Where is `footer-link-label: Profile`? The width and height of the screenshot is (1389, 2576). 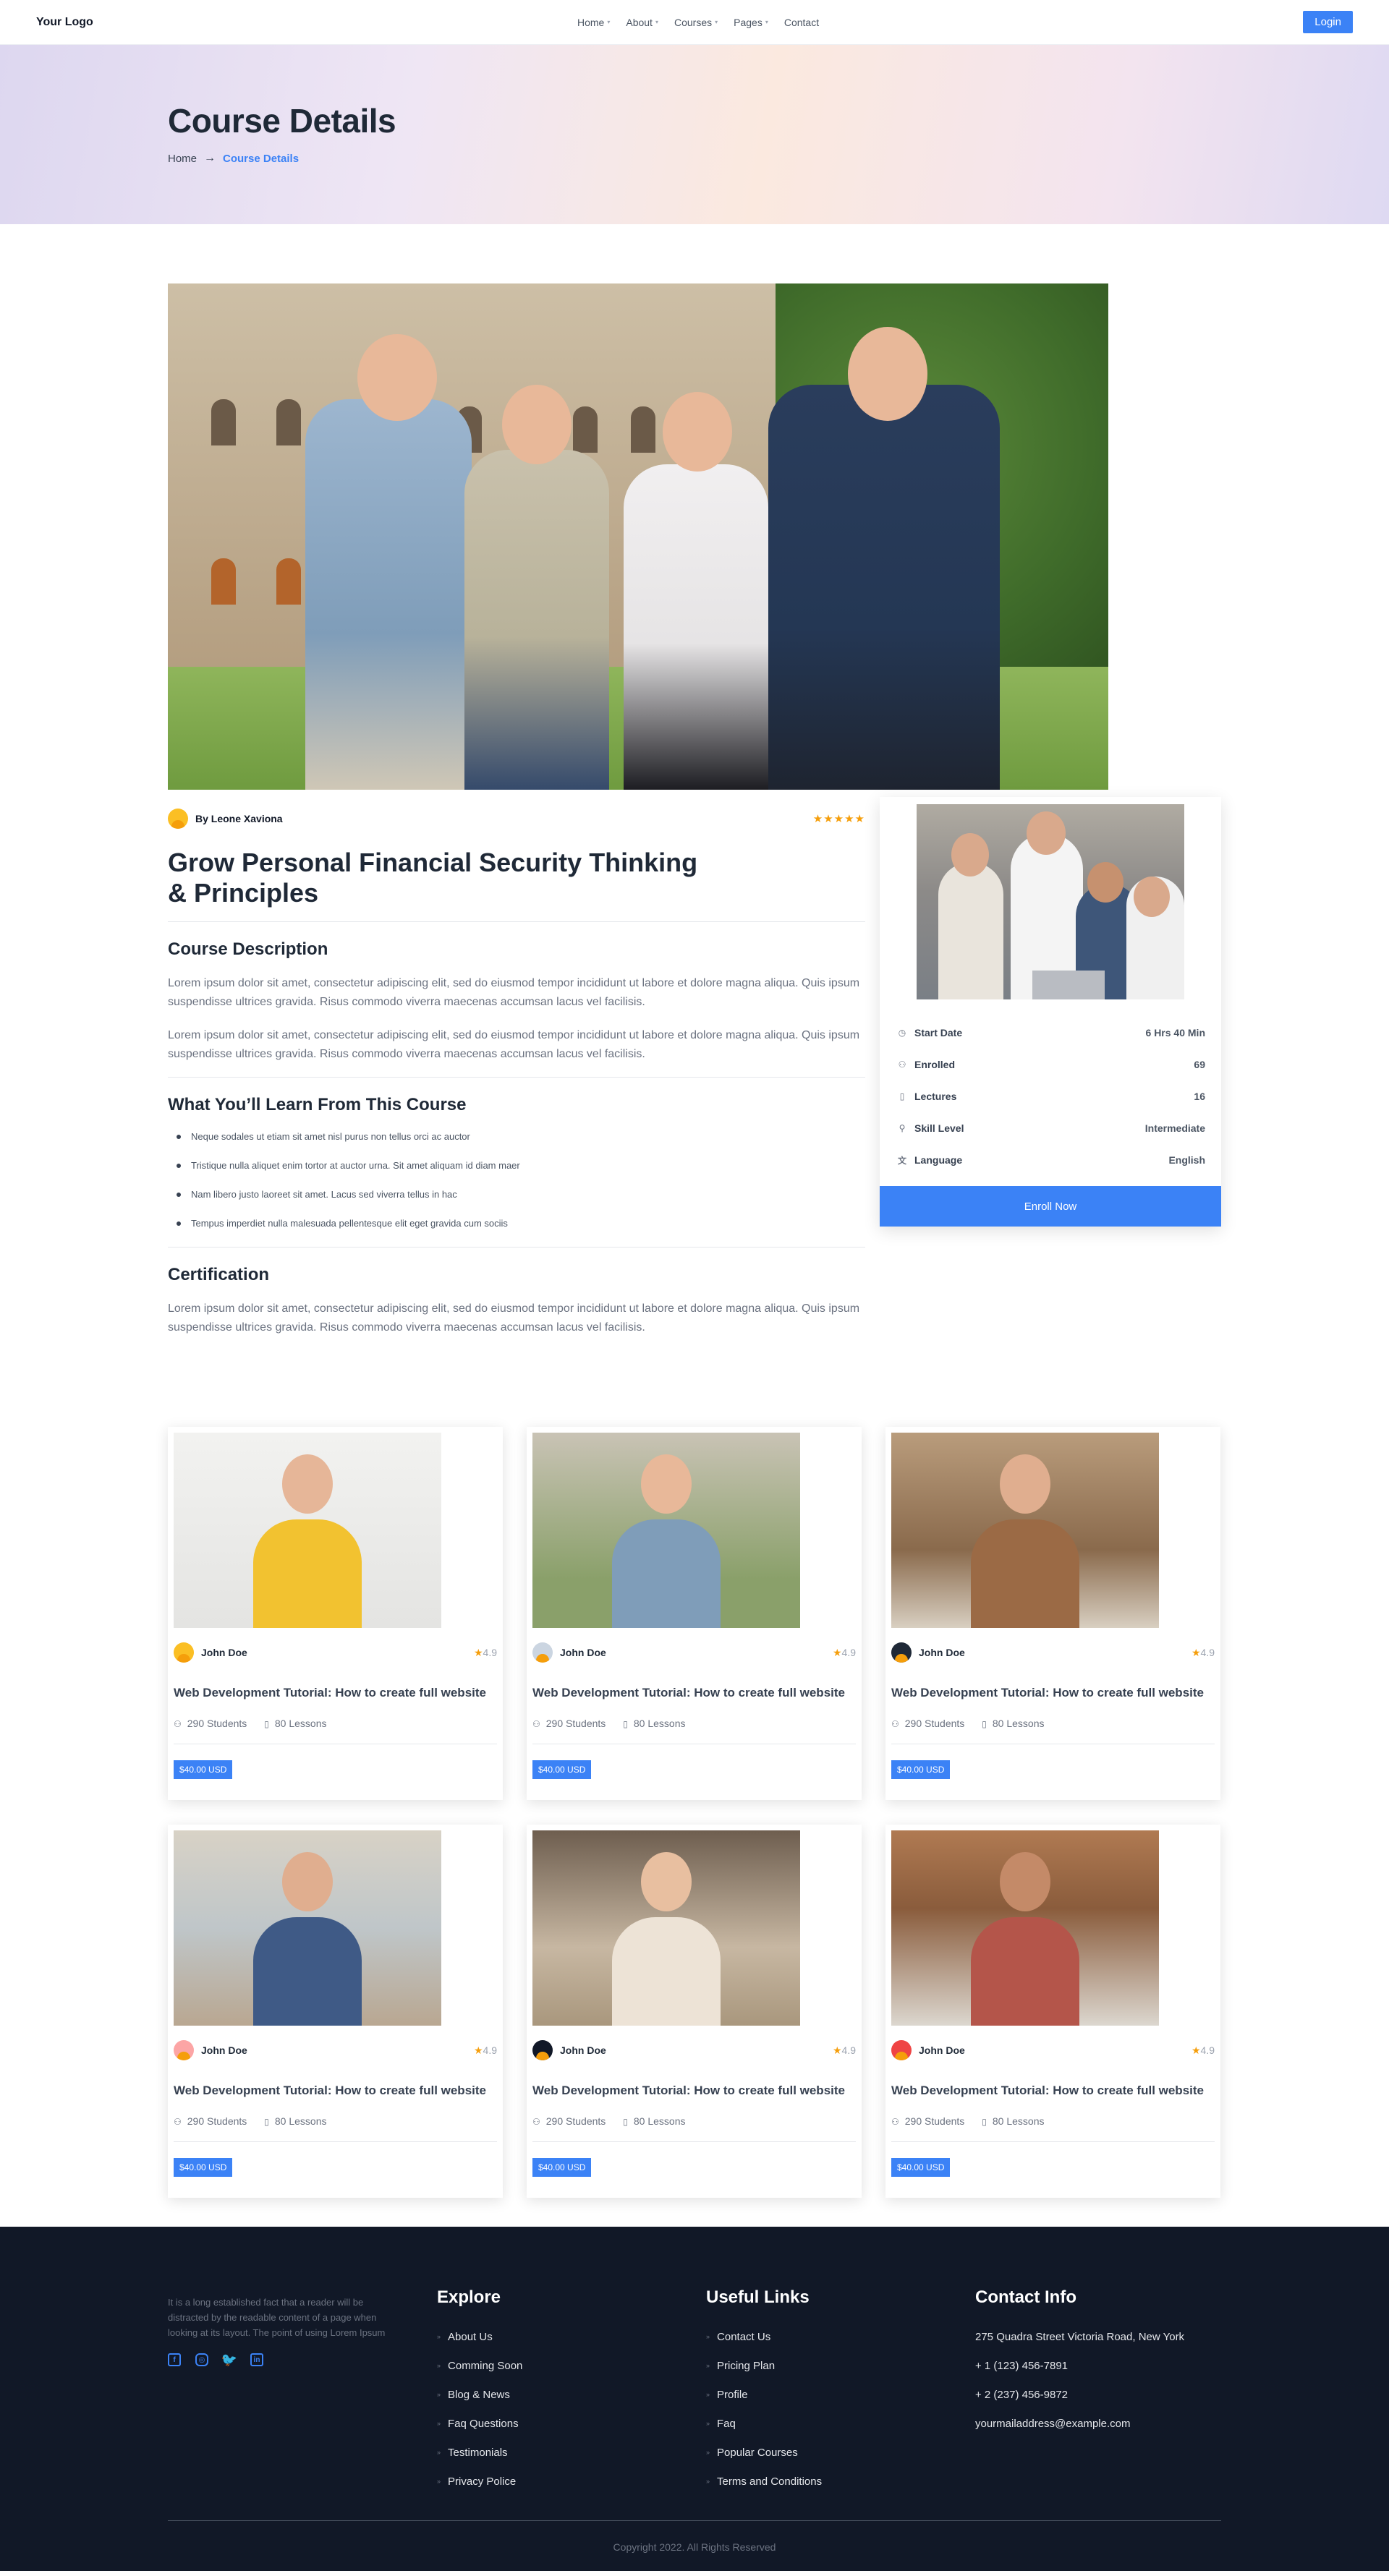 footer-link-label: Profile is located at coordinates (732, 2394).